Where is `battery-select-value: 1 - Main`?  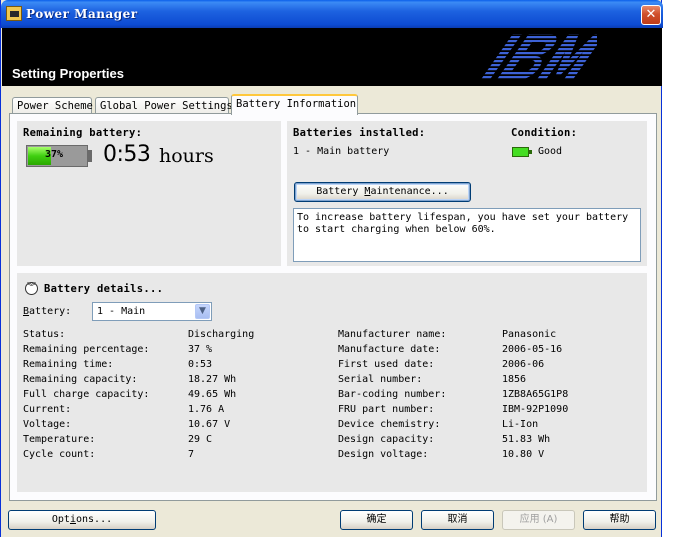 battery-select-value: 1 - Main is located at coordinates (121, 311).